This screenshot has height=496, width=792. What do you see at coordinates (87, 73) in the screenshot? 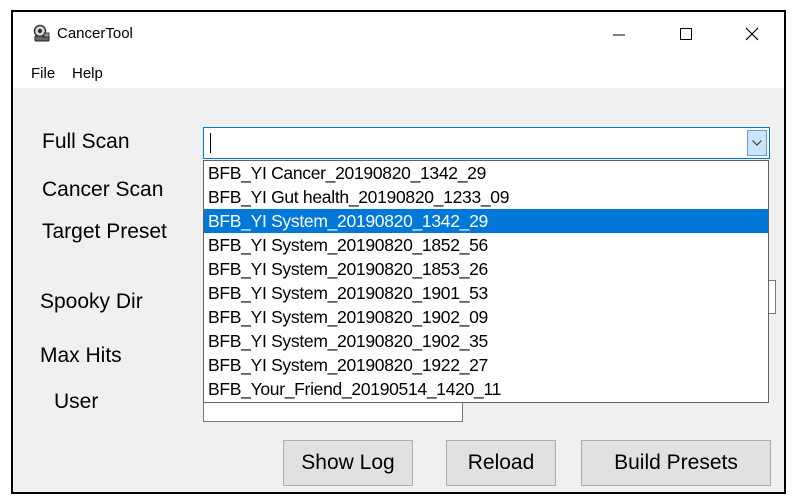
I see `menu-help: Help` at bounding box center [87, 73].